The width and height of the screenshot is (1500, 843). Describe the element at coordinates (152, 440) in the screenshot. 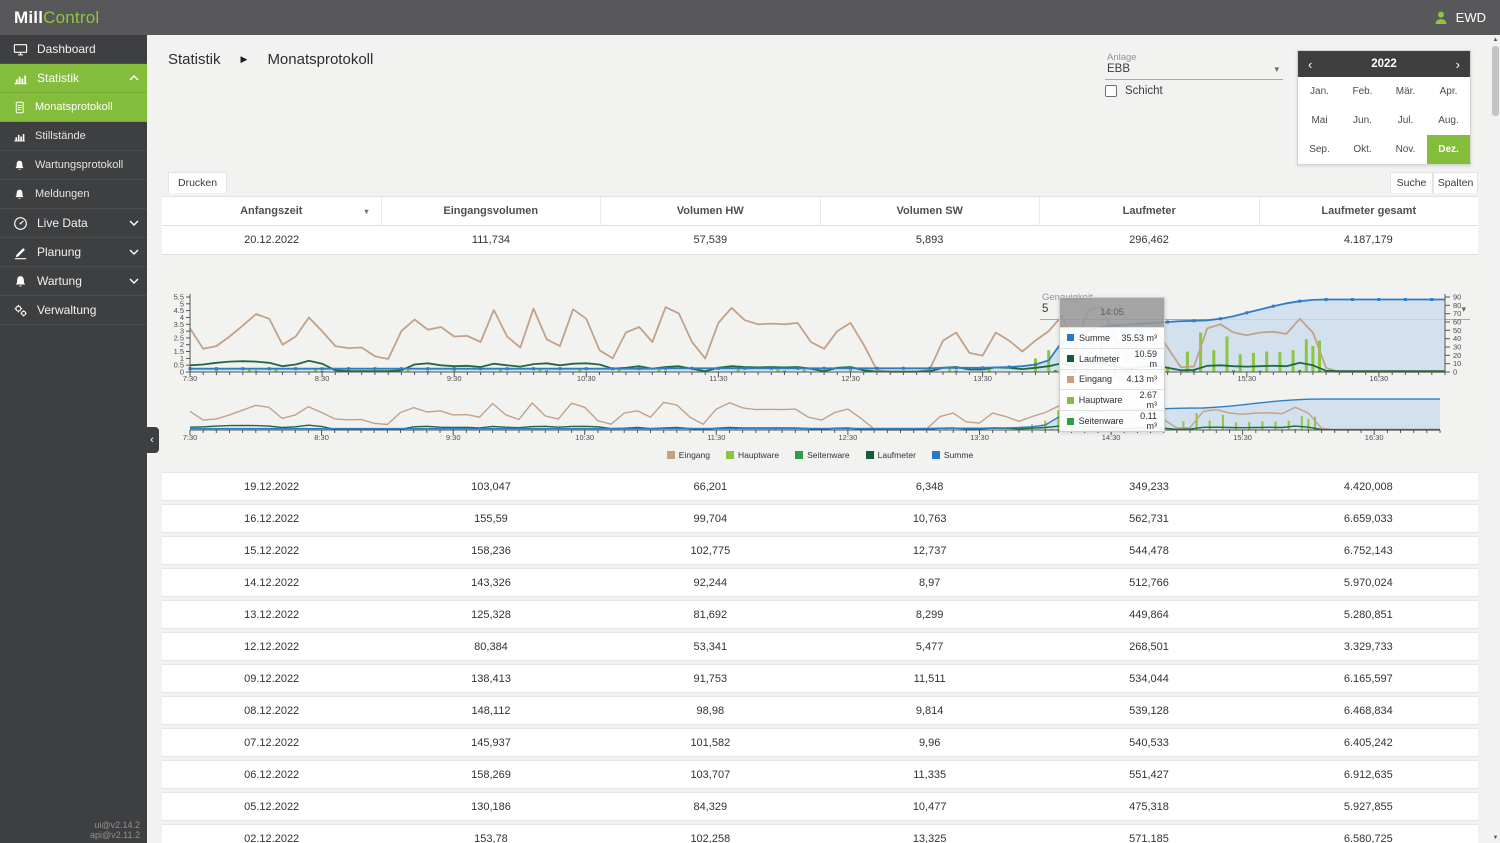

I see `sidebar-collapse-handle: ‹` at that location.